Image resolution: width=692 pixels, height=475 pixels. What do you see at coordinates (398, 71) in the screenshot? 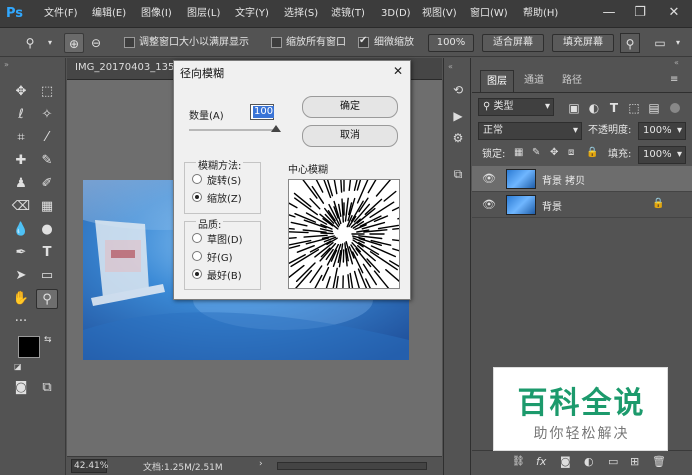
I see `close-icon: ✕` at bounding box center [398, 71].